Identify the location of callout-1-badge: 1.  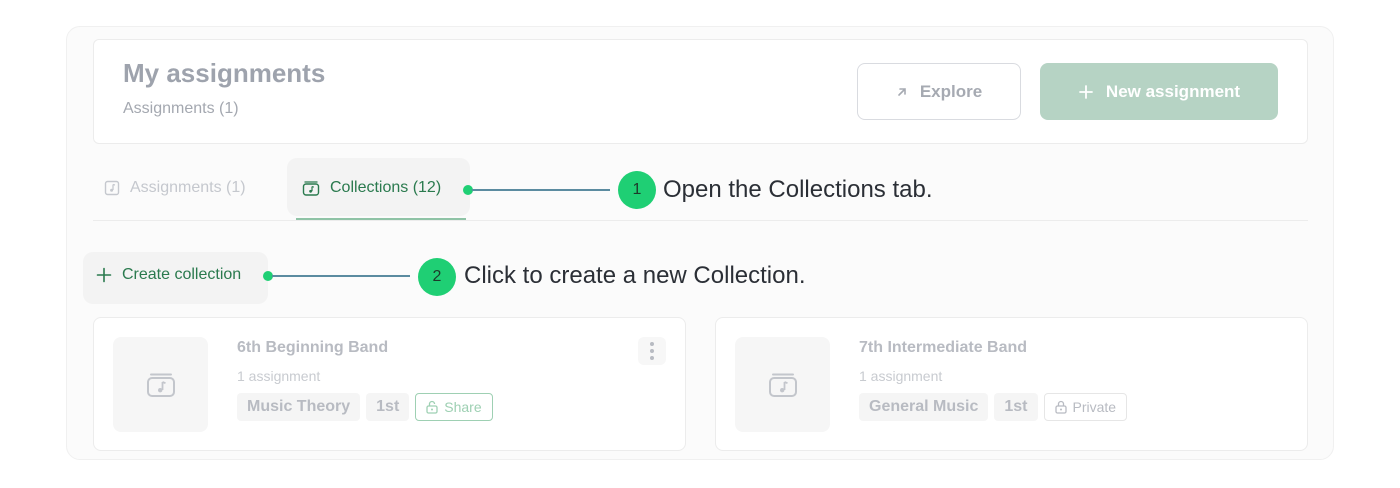
(637, 190).